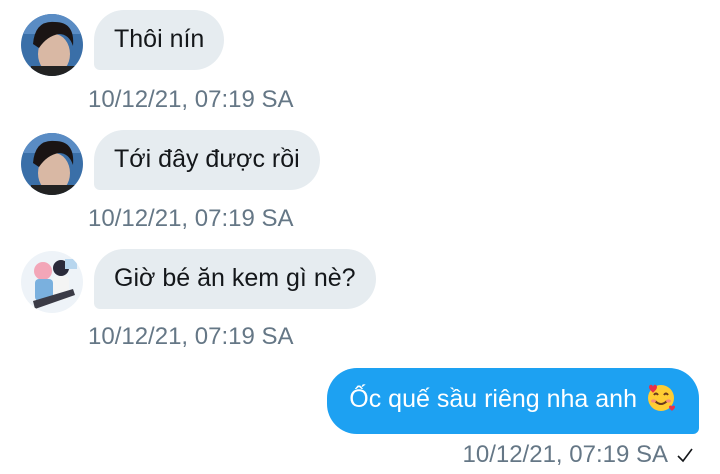 This screenshot has height=474, width=720. What do you see at coordinates (685, 455) in the screenshot?
I see `check-icon` at bounding box center [685, 455].